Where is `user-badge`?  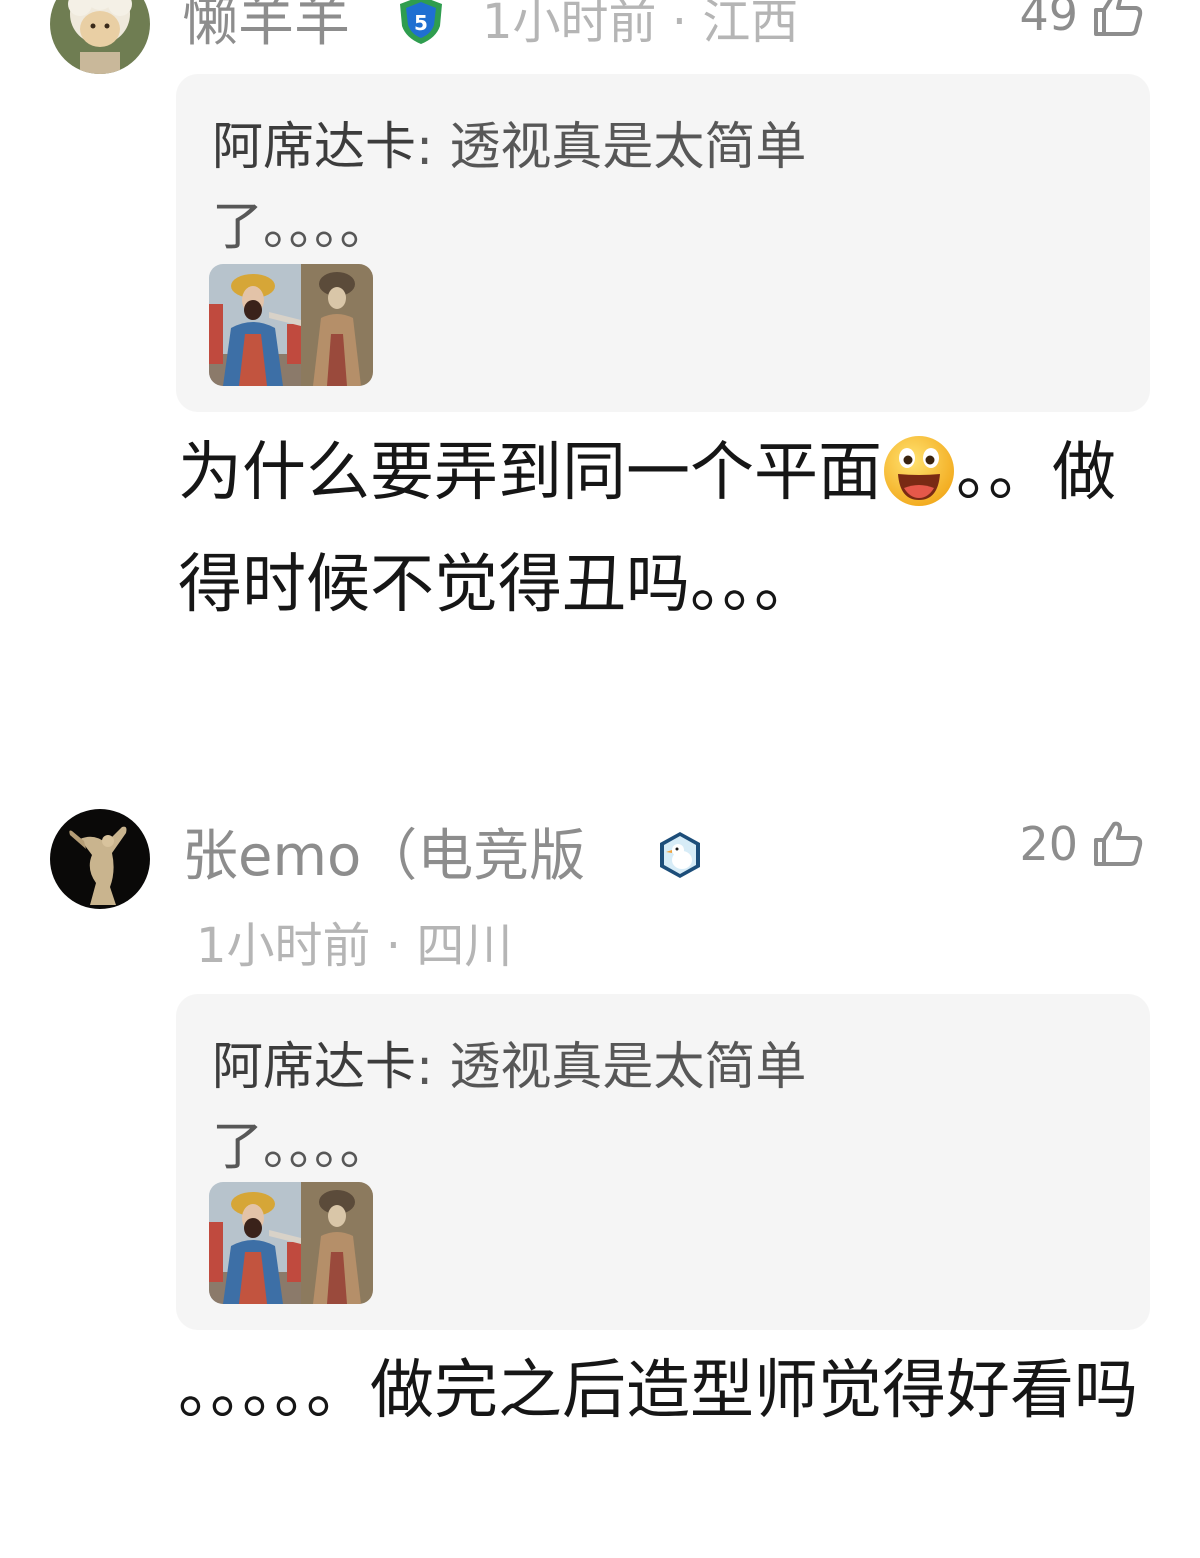 user-badge is located at coordinates (680, 857).